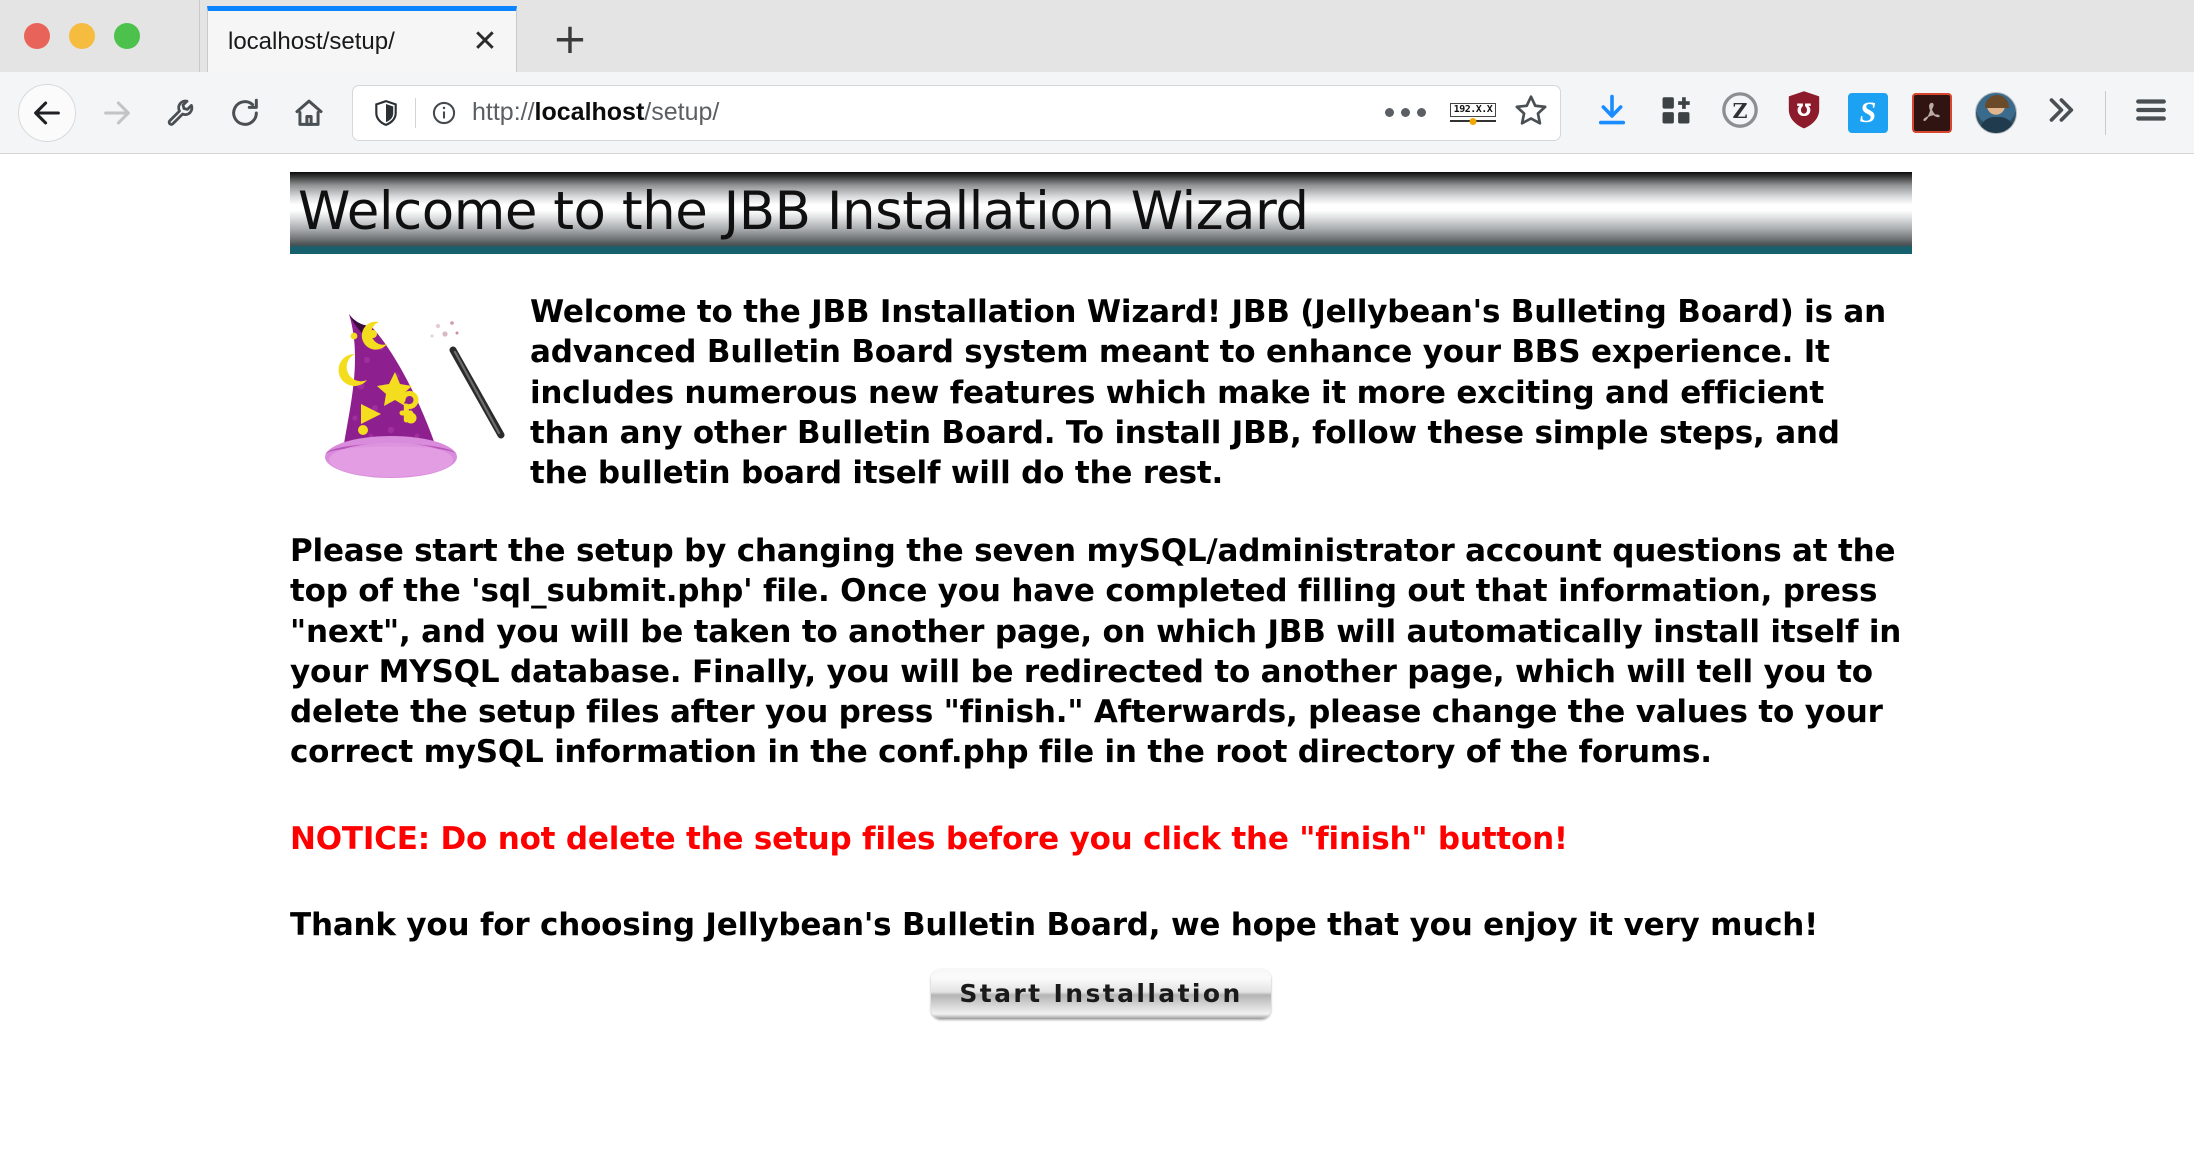  I want to click on account-button, so click(1996, 113).